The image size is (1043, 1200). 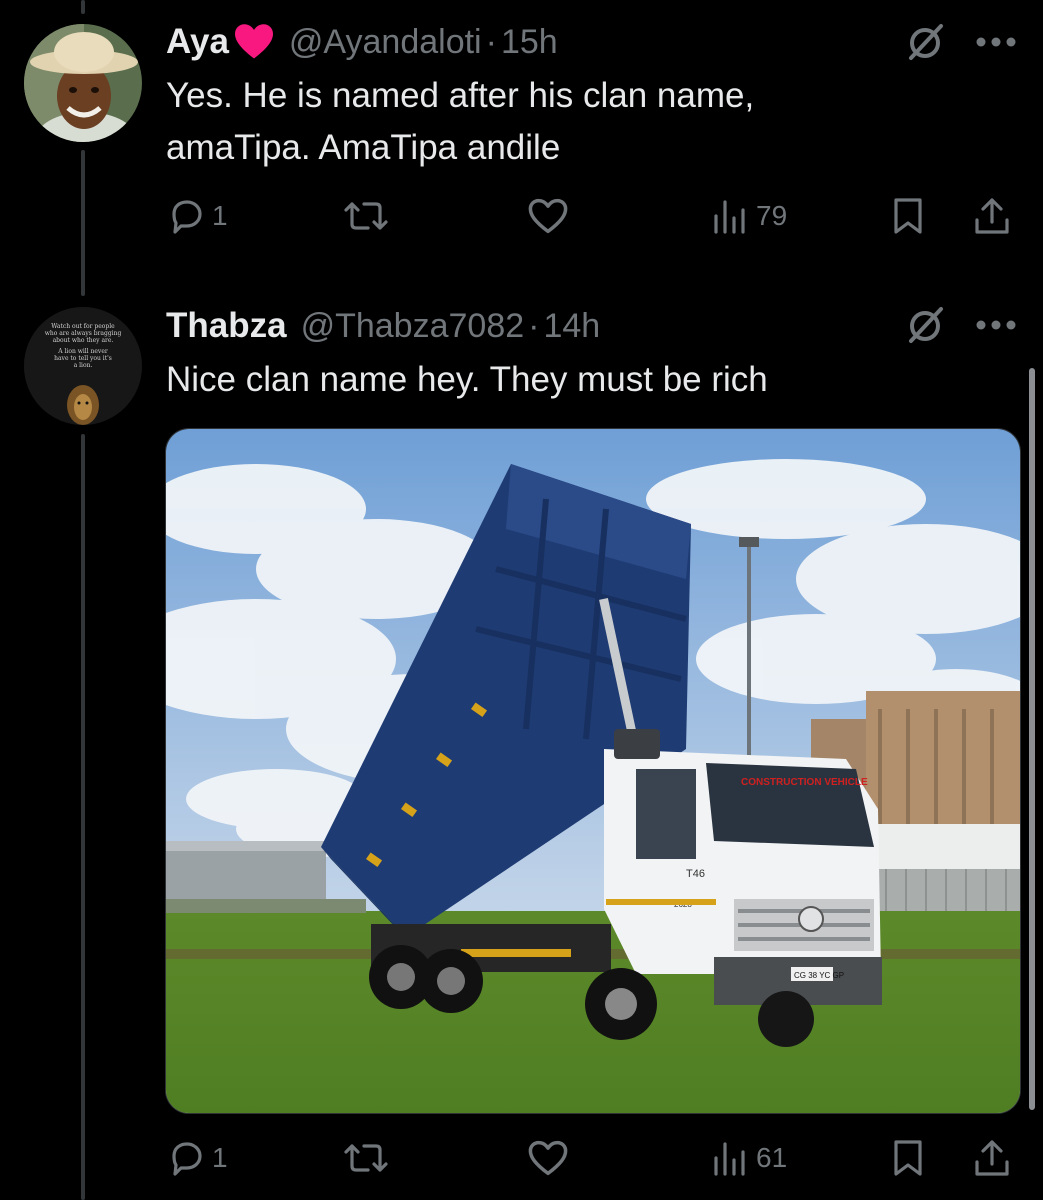 What do you see at coordinates (748, 1158) in the screenshot?
I see `views-button: 61` at bounding box center [748, 1158].